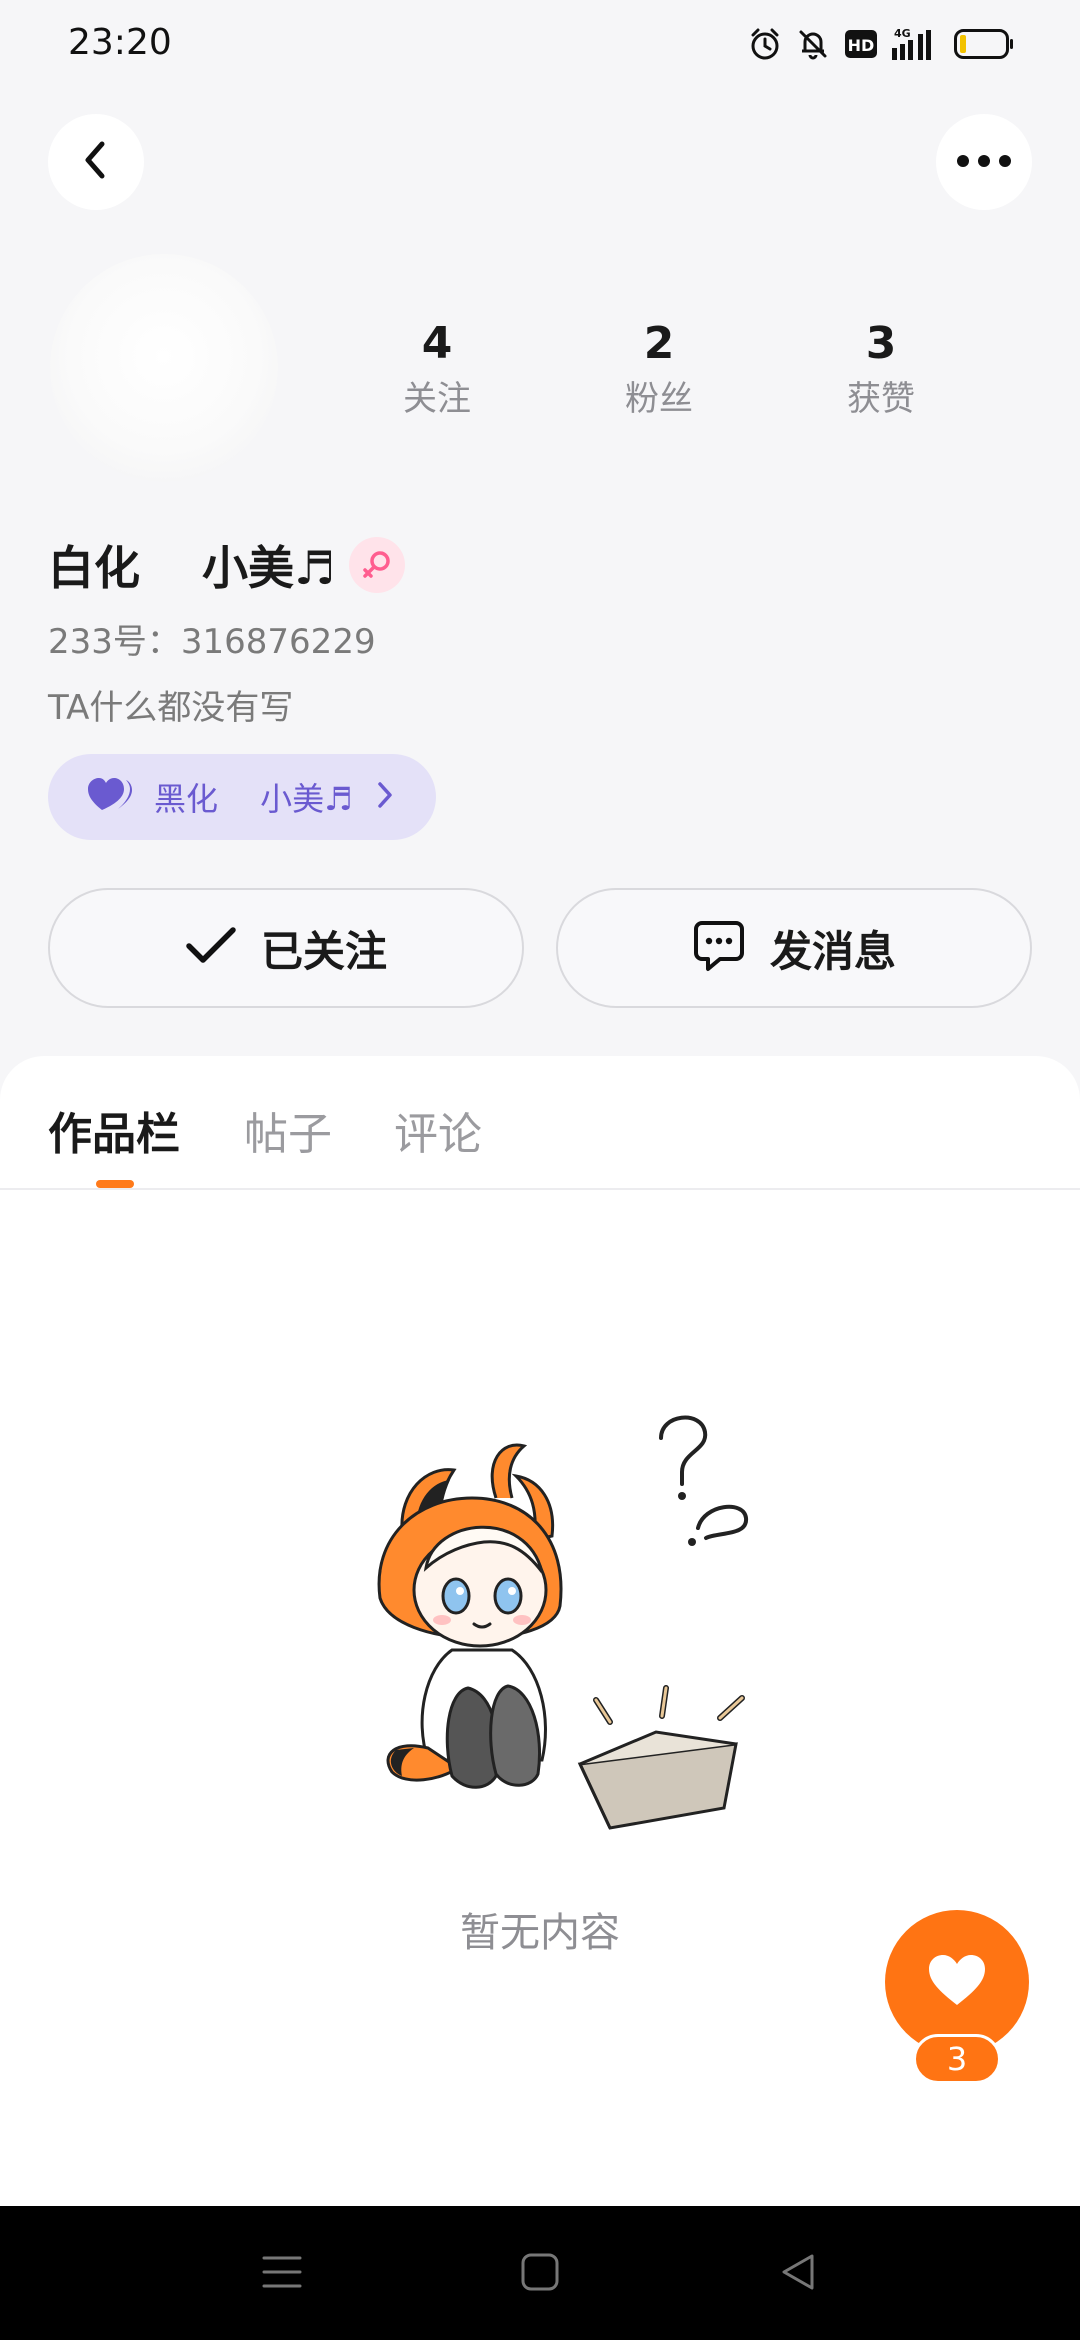  I want to click on active-tab-indicator, so click(115, 1184).